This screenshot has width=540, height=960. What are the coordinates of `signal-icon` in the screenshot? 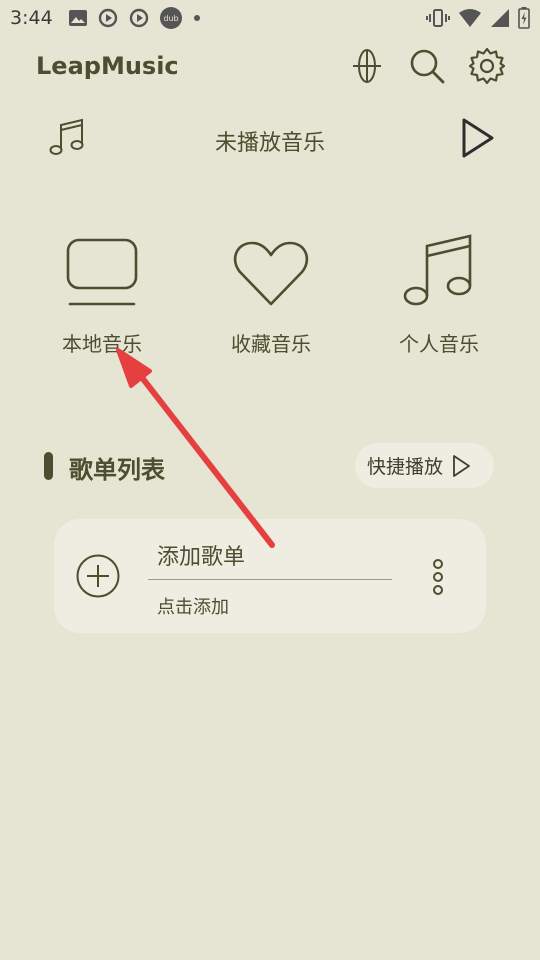 It's located at (500, 18).